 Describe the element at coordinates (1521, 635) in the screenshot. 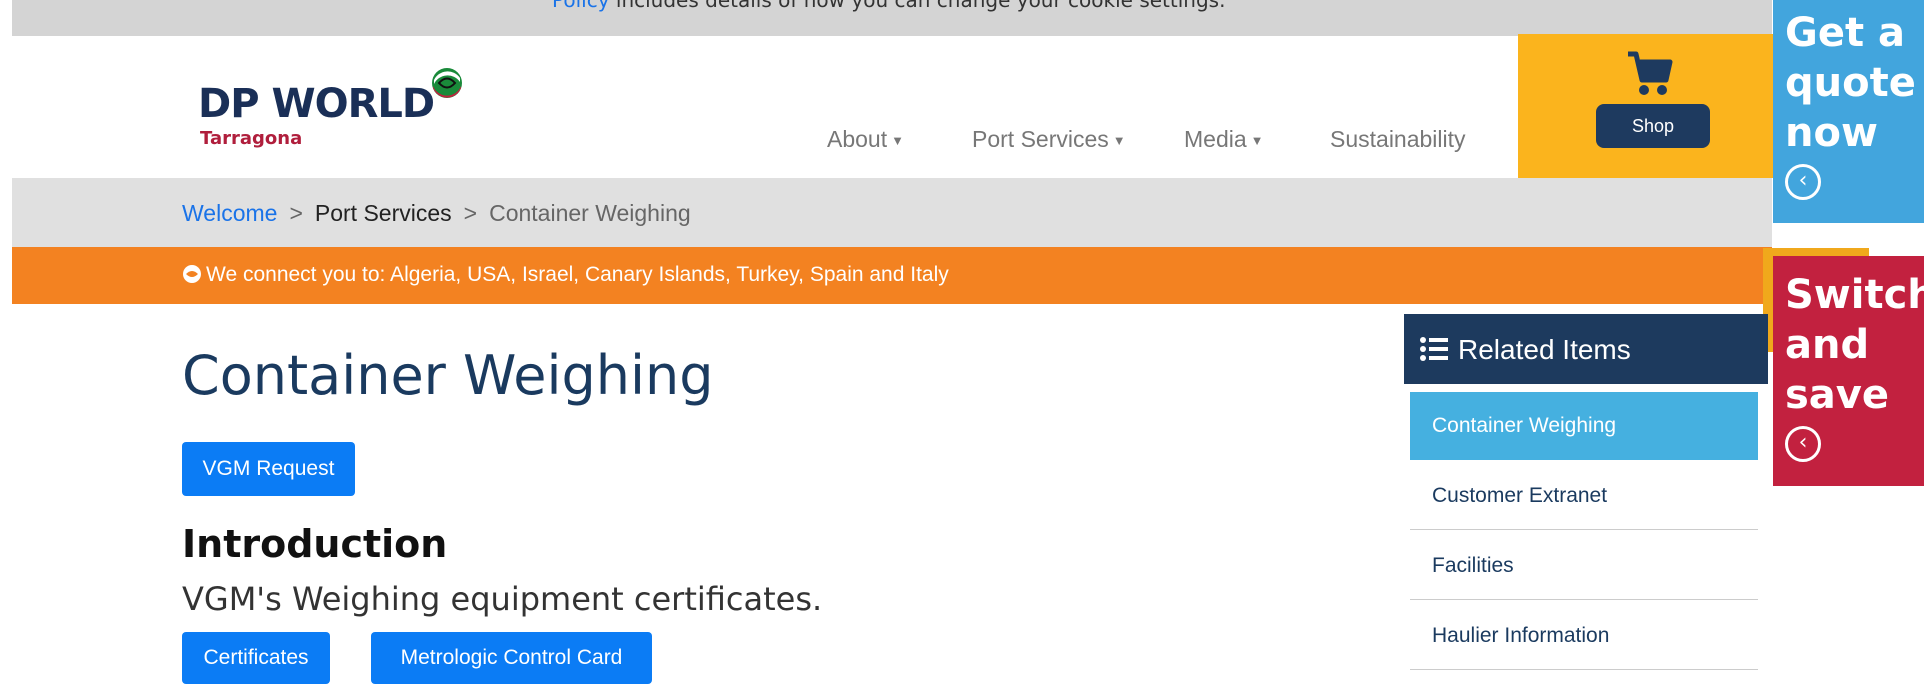

I see `related-item-label: Haulier Information` at that location.